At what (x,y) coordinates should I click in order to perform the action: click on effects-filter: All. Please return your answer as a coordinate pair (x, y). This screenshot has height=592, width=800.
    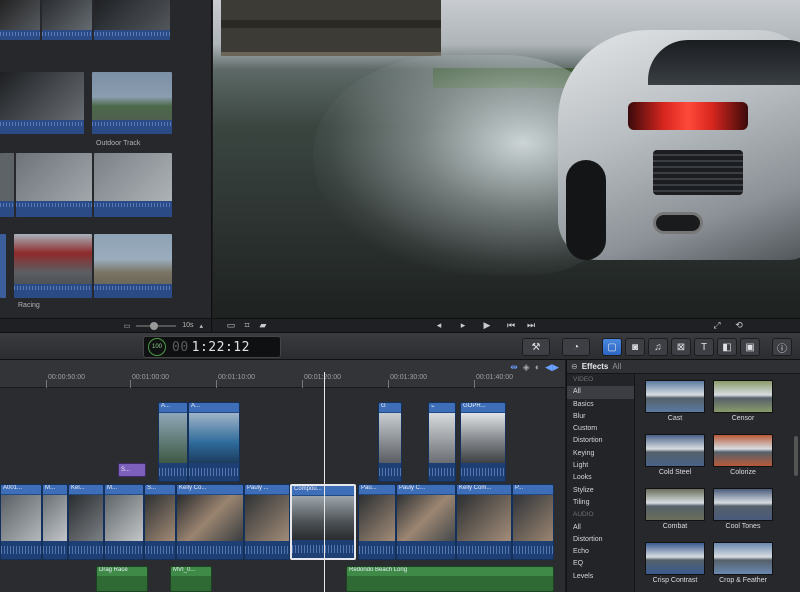
    Looking at the image, I should click on (616, 366).